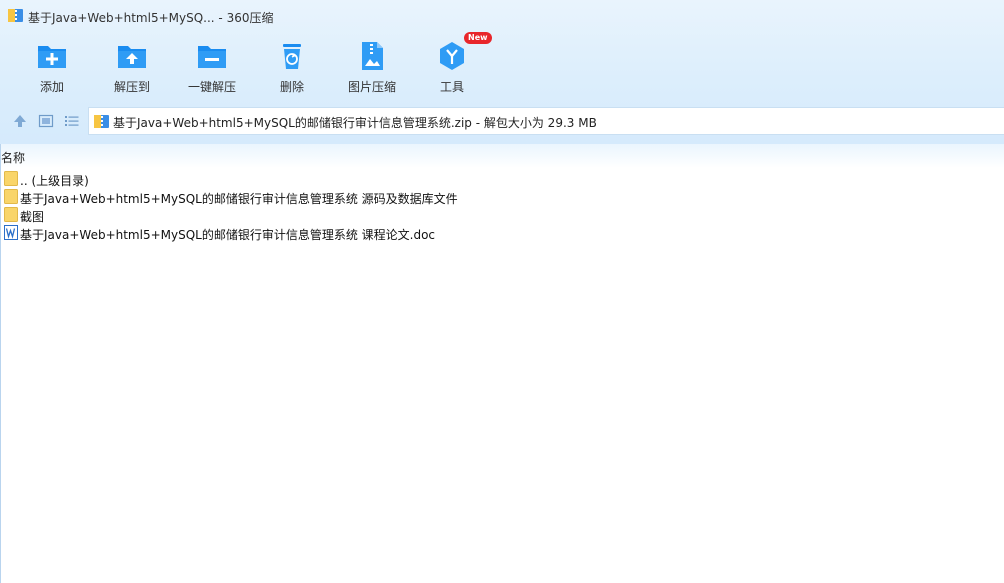 This screenshot has height=583, width=1004. I want to click on add-button-label: 添加, so click(51, 87).